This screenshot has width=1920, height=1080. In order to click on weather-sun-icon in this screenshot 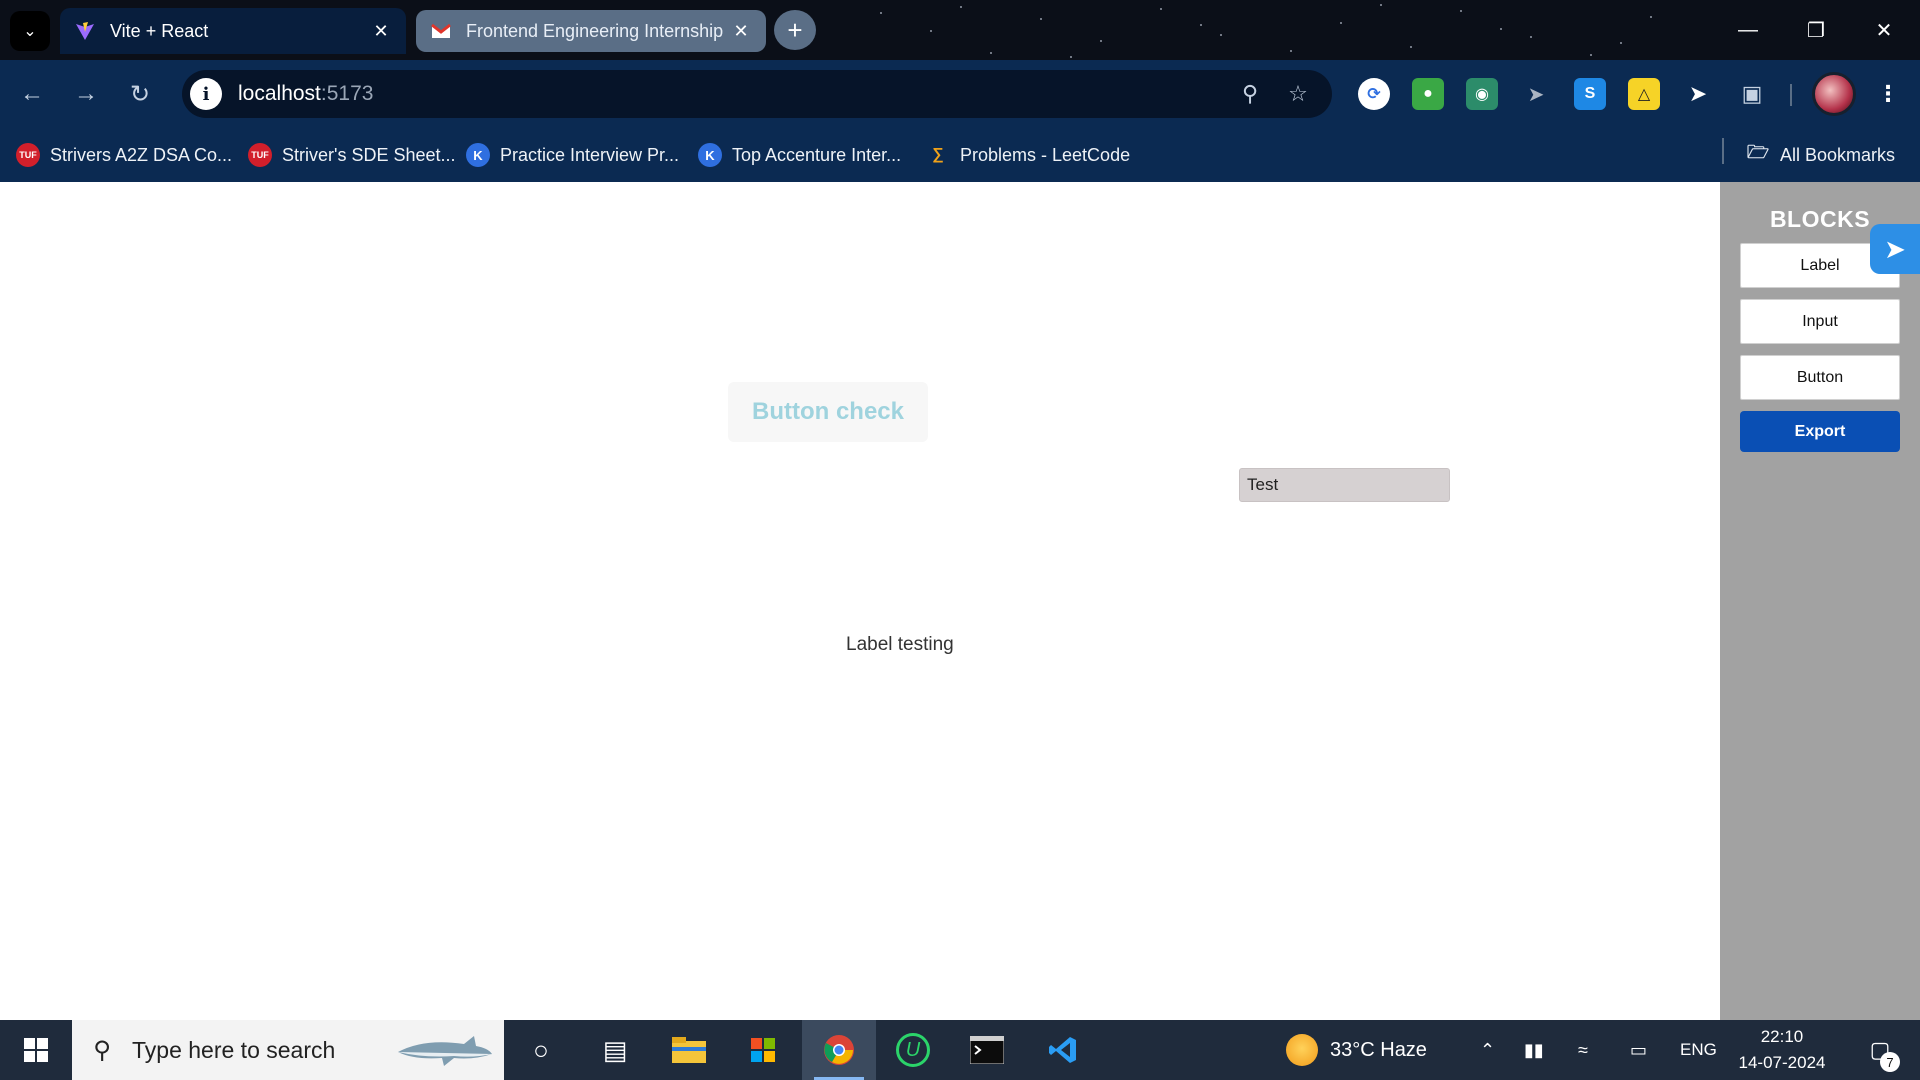, I will do `click(1302, 1050)`.